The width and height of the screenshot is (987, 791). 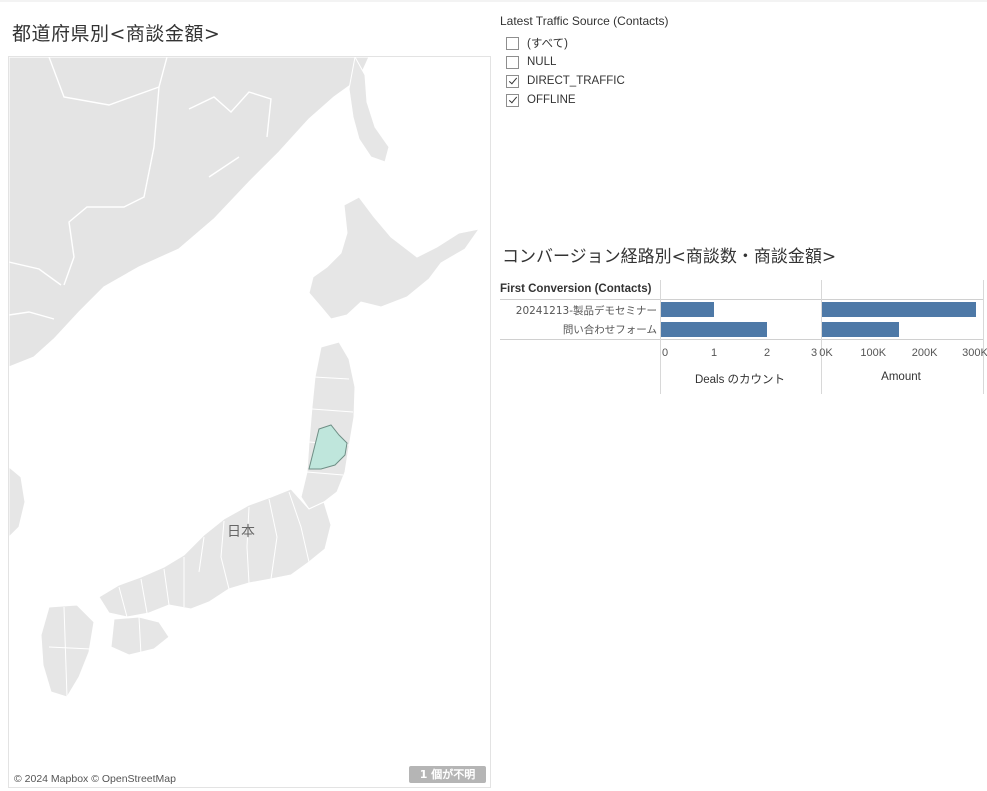 What do you see at coordinates (983, 337) in the screenshot?
I see `amount-pane-right-border` at bounding box center [983, 337].